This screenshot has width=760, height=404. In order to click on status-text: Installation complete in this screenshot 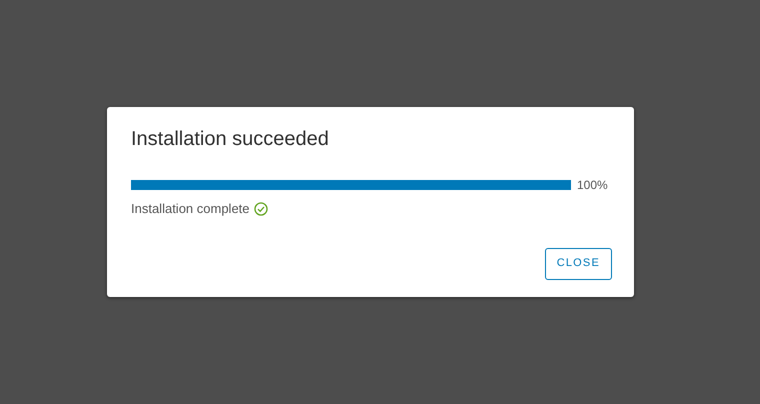, I will do `click(190, 209)`.